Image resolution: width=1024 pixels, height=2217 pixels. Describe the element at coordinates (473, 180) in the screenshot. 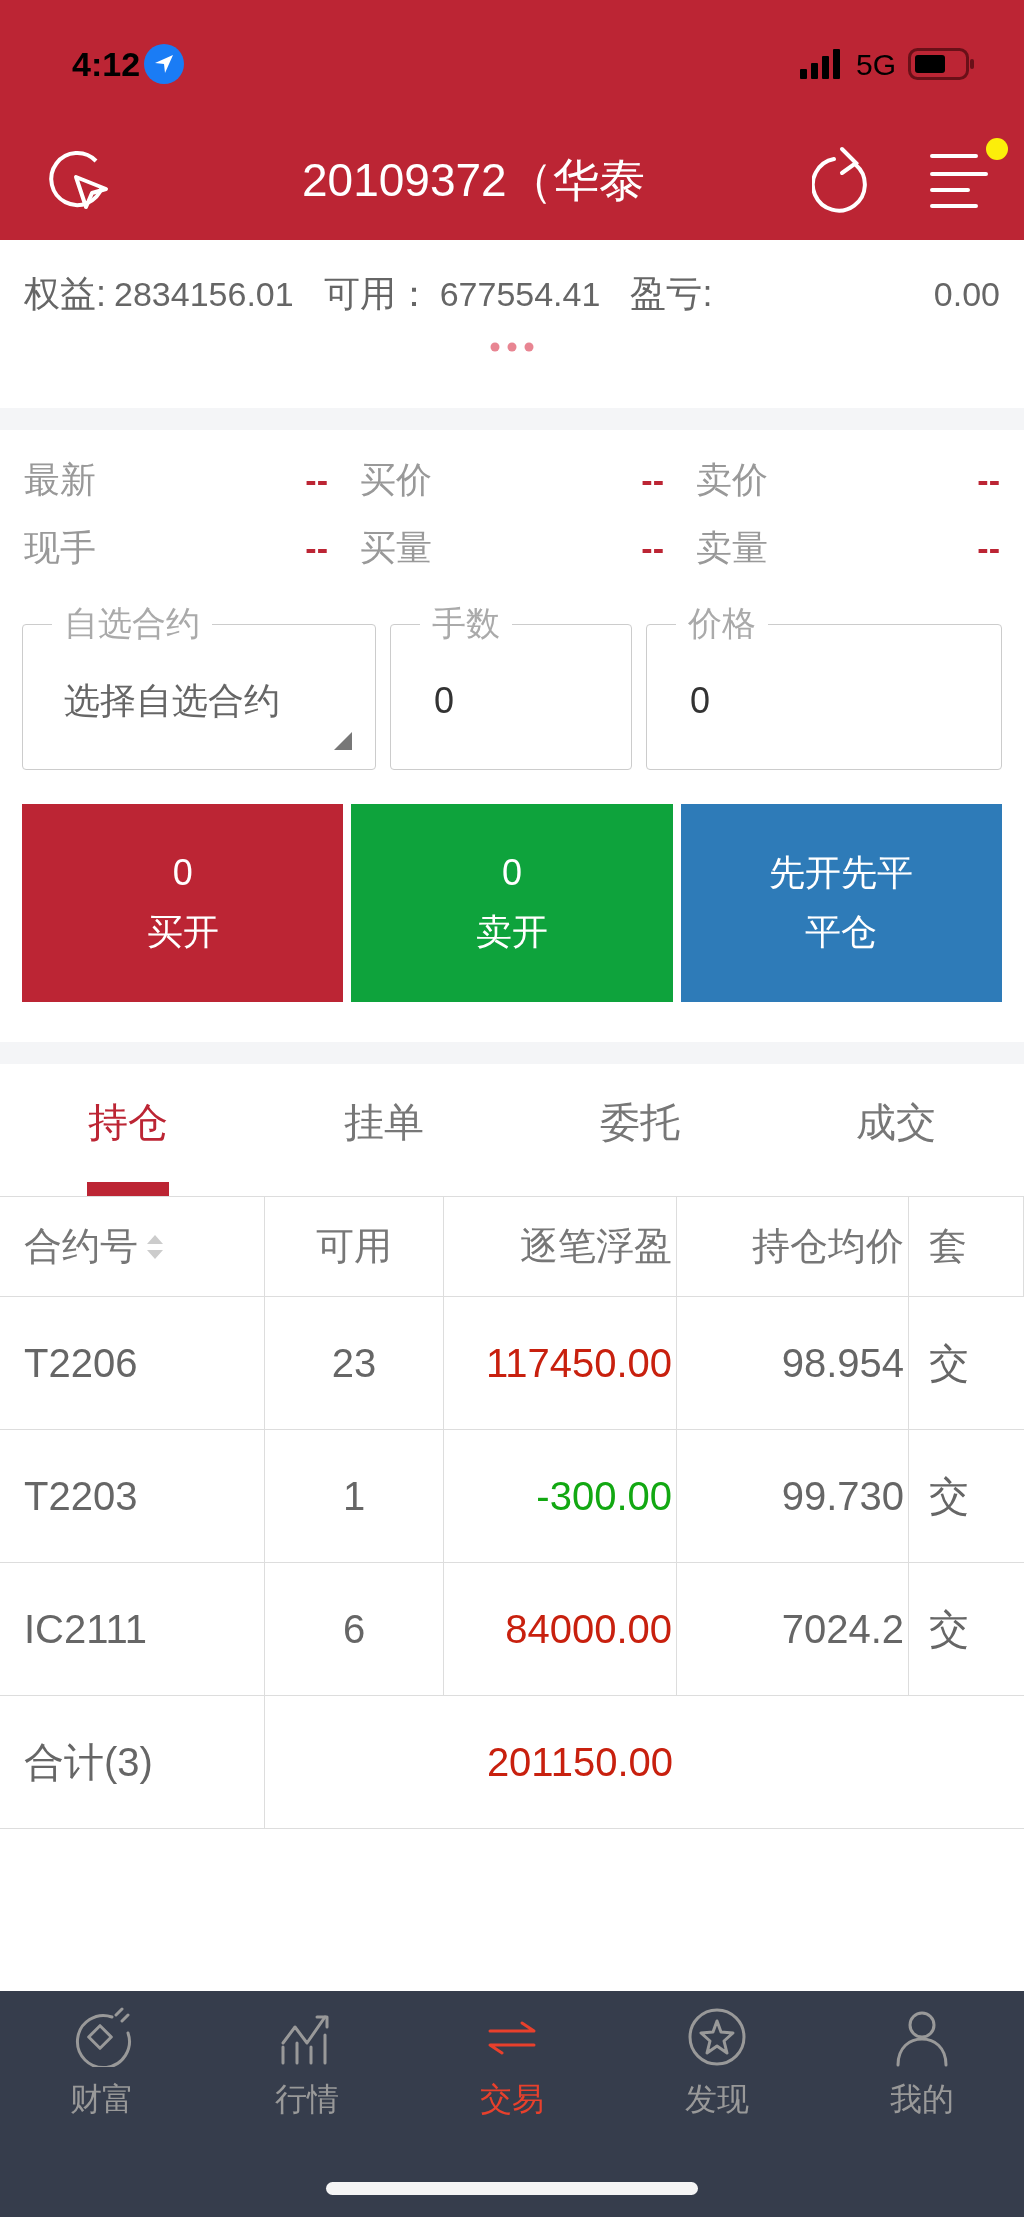

I see `account-title: 20109372（华泰` at that location.